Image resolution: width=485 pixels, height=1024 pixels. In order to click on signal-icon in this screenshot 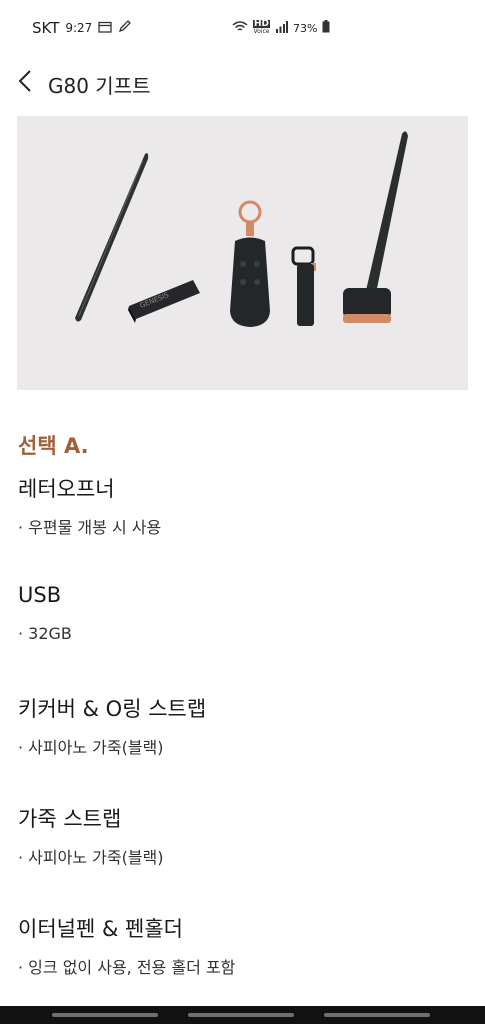, I will do `click(282, 28)`.